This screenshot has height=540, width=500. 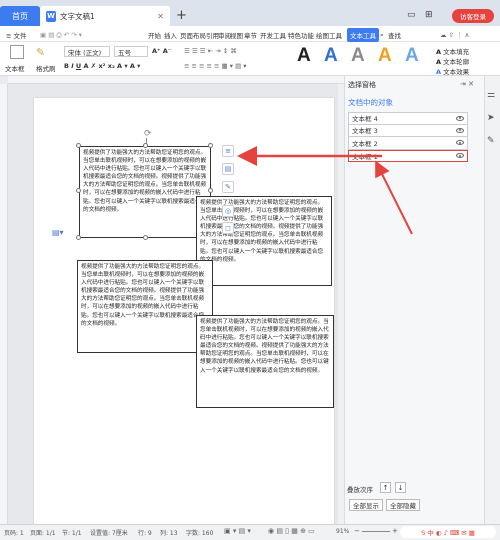 What do you see at coordinates (342, 531) in the screenshot?
I see `zoom-level: 91%` at bounding box center [342, 531].